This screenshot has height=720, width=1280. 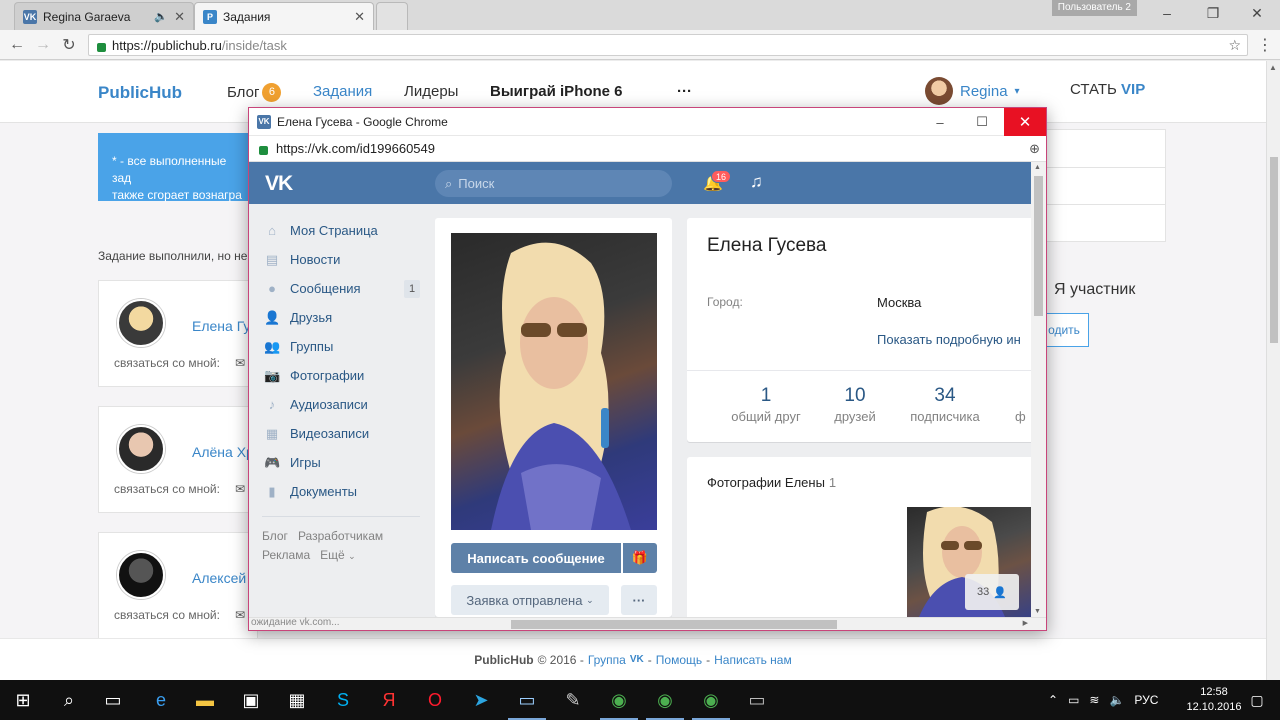 What do you see at coordinates (949, 339) in the screenshot?
I see `show-more-link: Показать подробную ин` at bounding box center [949, 339].